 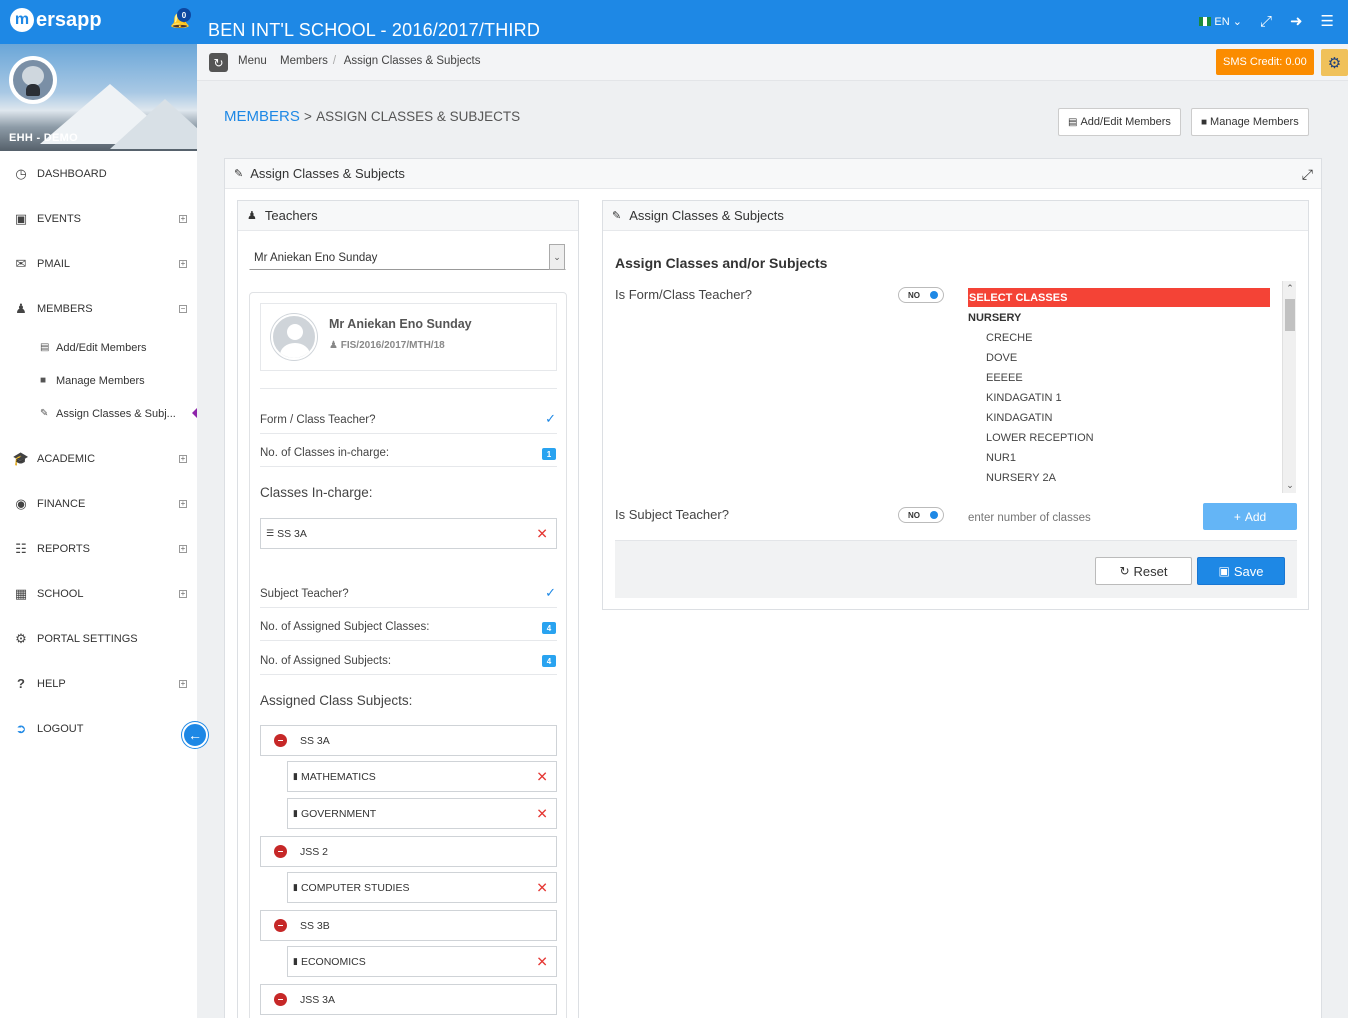 I want to click on sidebar-item-help: ? HELP +, so click(x=98, y=683).